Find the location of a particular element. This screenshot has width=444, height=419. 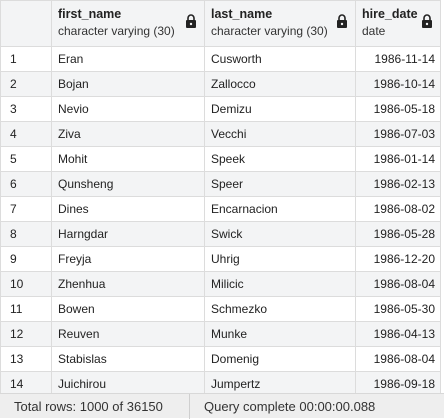

cell-hire-date: 1986-04-13 is located at coordinates (398, 334).